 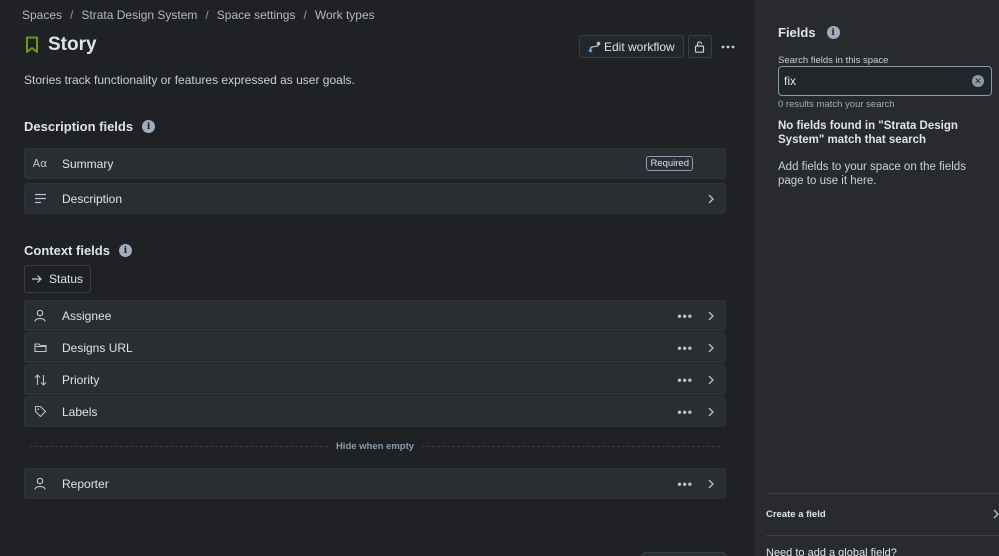 I want to click on status-field-chip: Status, so click(x=57, y=279).